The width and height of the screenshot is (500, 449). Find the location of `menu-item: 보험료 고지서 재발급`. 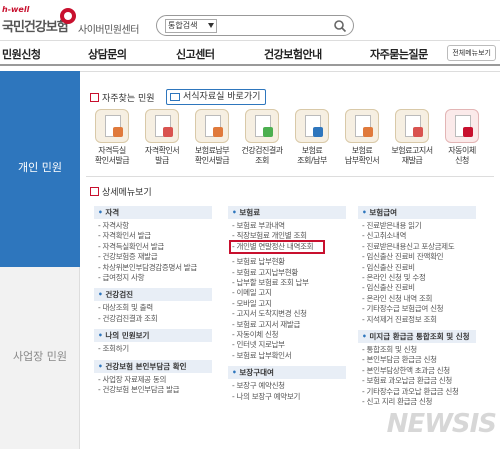

menu-item: 보험료 고지서 재발급 is located at coordinates (287, 325).